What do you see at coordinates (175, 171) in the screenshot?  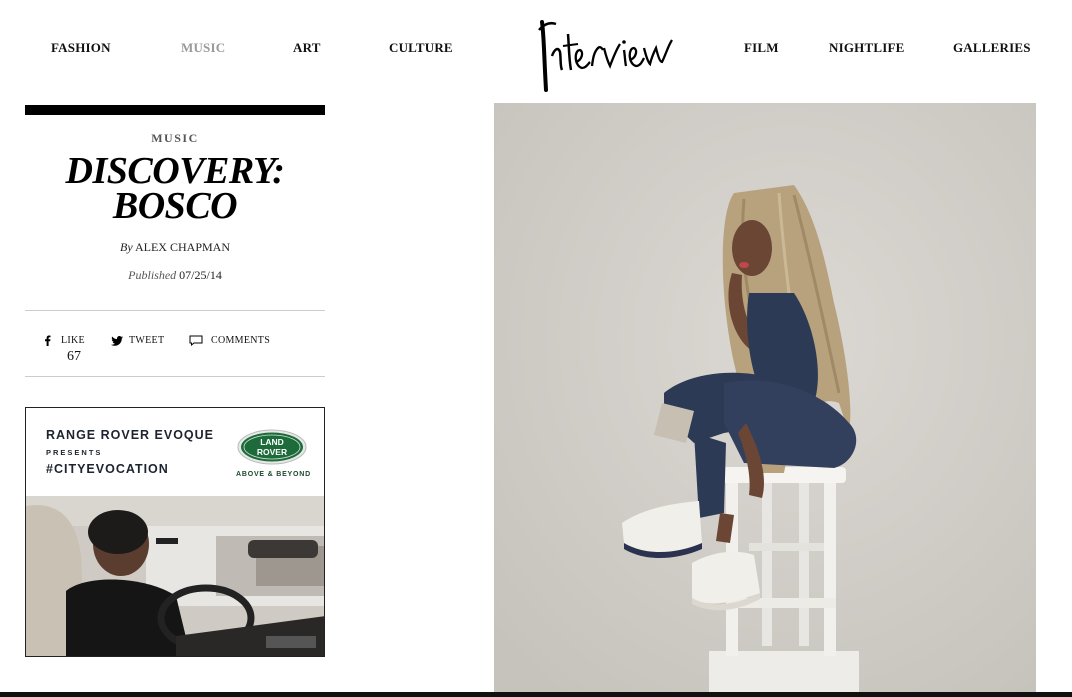 I see `article-title-line-1: DISCOVERY:` at bounding box center [175, 171].